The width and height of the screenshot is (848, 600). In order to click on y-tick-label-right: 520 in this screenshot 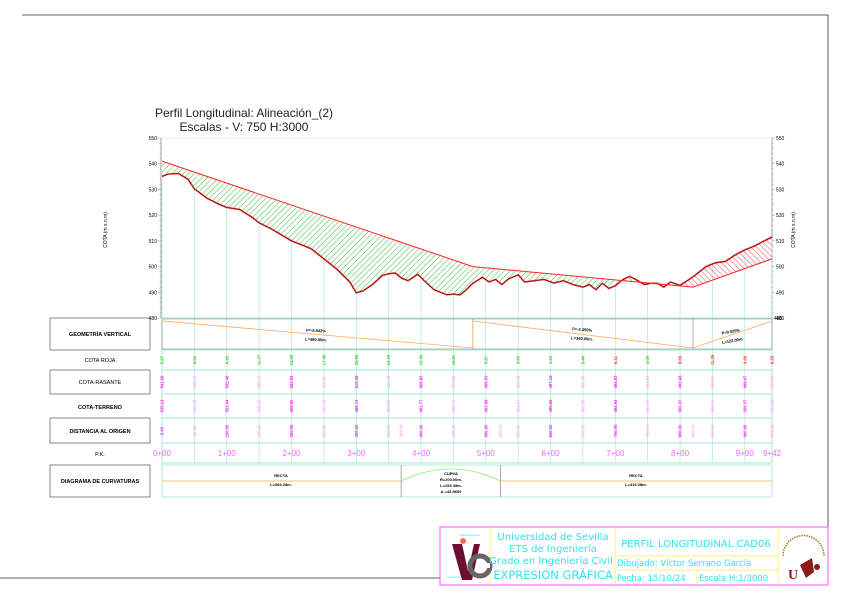, I will do `click(780, 216)`.